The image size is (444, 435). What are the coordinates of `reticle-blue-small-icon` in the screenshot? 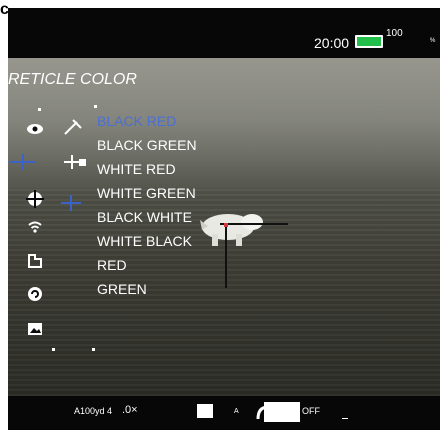 It's located at (71, 203).